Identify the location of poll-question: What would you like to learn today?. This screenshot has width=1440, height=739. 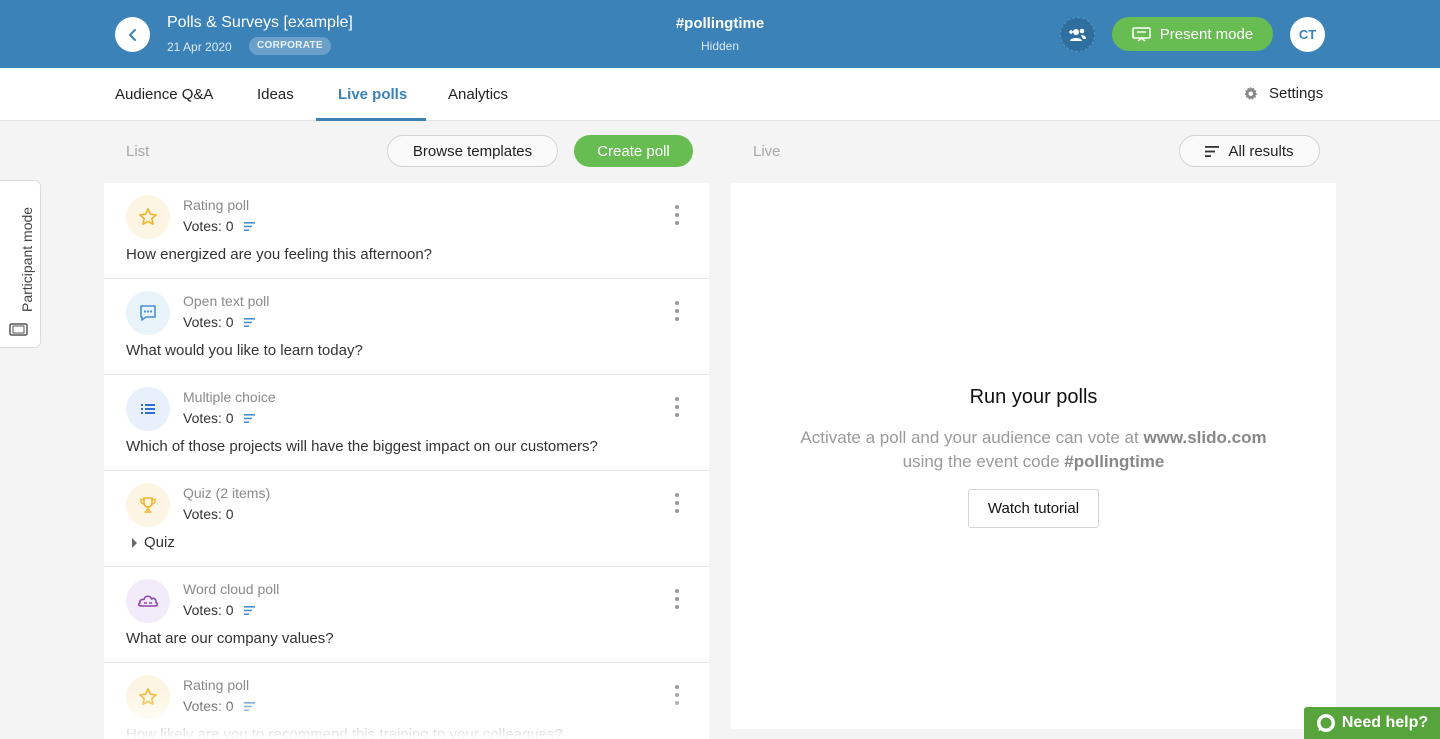
(244, 350).